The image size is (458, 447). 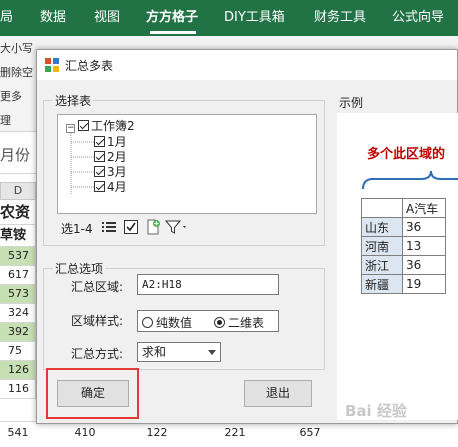 I want to click on table-cell: 116, so click(x=18, y=389).